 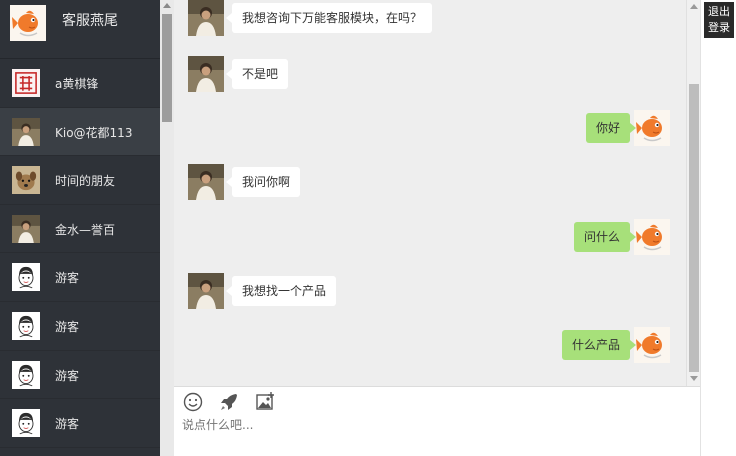 I want to click on conversation-item: 金水—誉百, so click(x=80, y=229).